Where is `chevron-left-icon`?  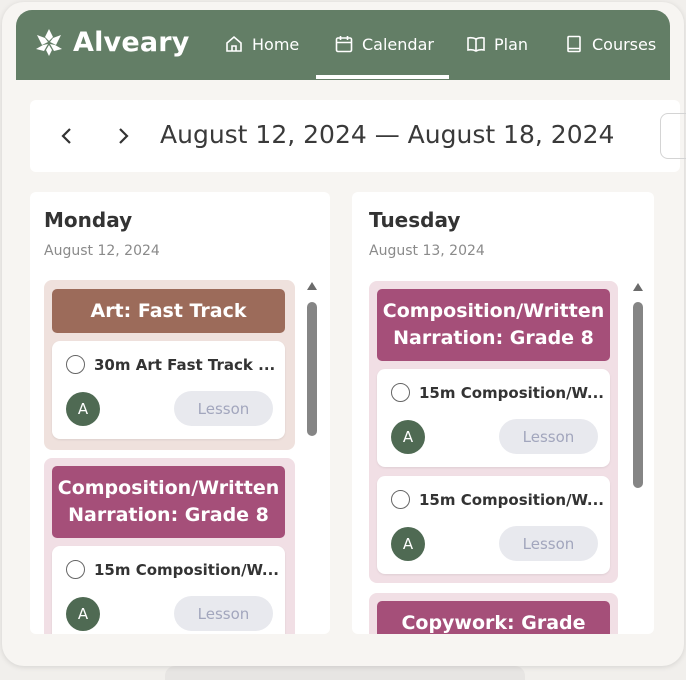 chevron-left-icon is located at coordinates (66, 136).